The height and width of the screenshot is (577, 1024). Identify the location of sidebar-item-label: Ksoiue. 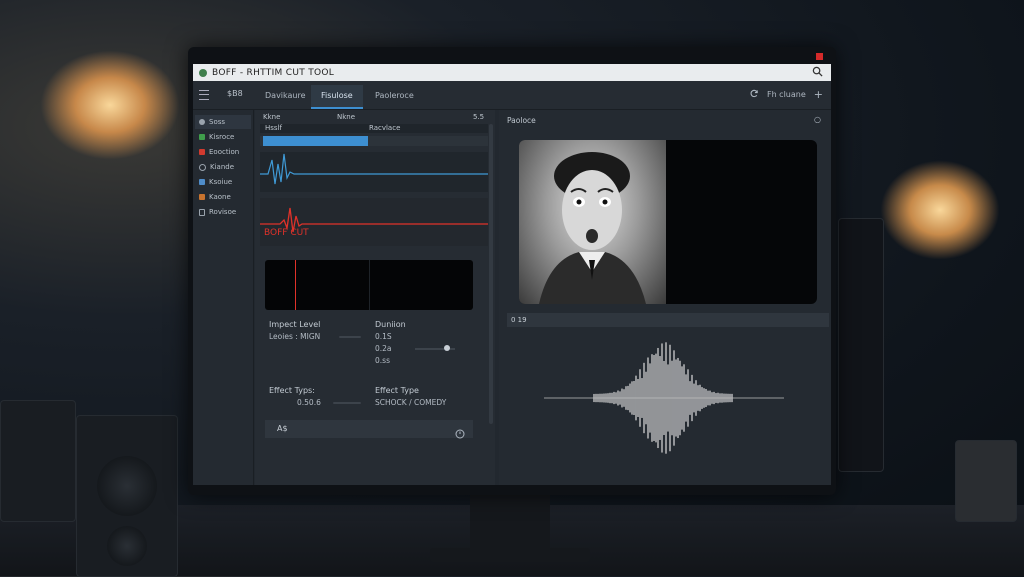
(221, 182).